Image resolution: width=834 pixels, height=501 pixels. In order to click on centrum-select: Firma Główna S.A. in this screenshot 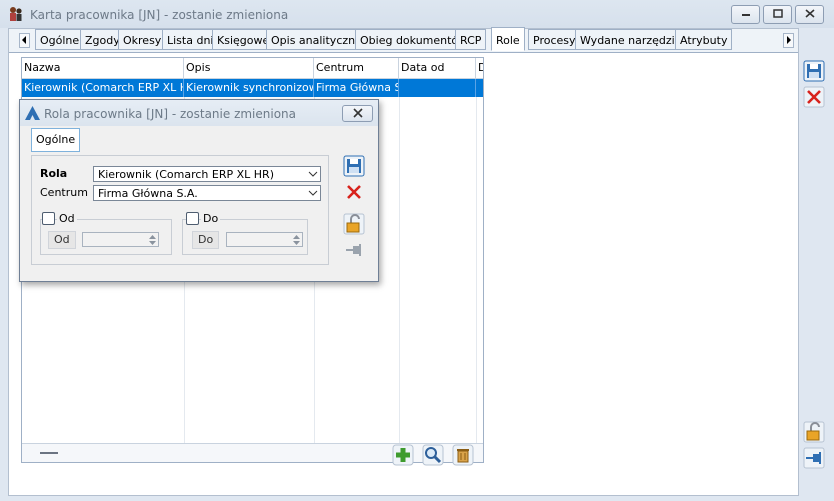, I will do `click(207, 193)`.